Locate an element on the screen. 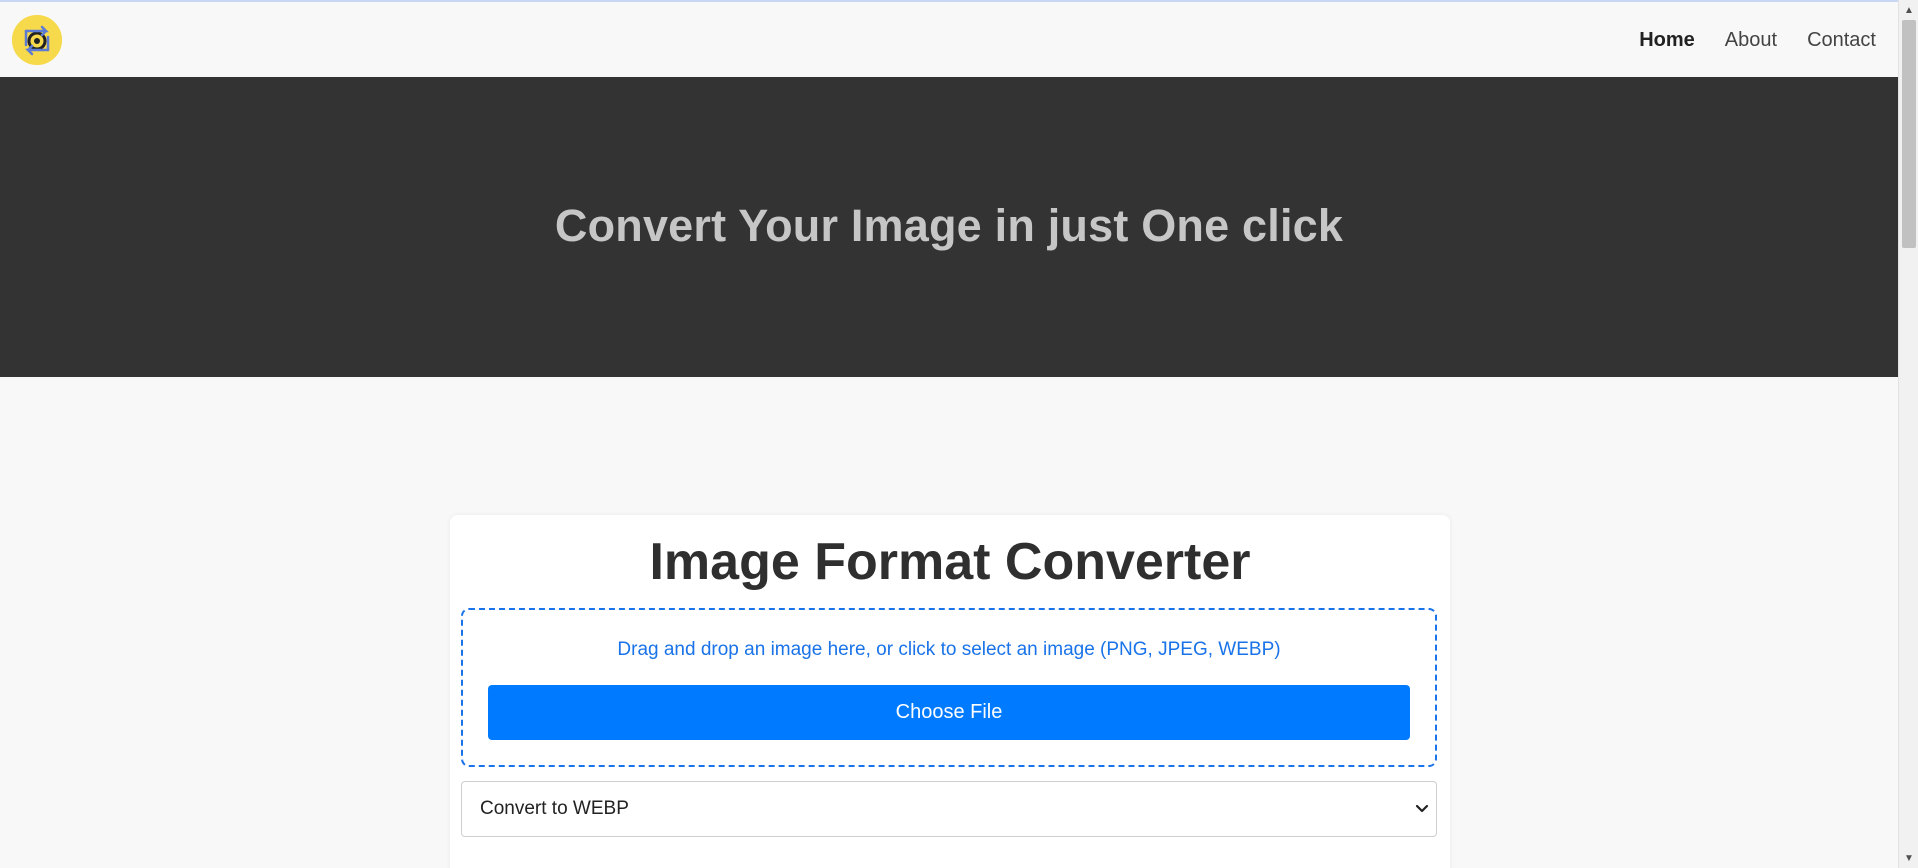  chevron-down-icon is located at coordinates (1422, 808).